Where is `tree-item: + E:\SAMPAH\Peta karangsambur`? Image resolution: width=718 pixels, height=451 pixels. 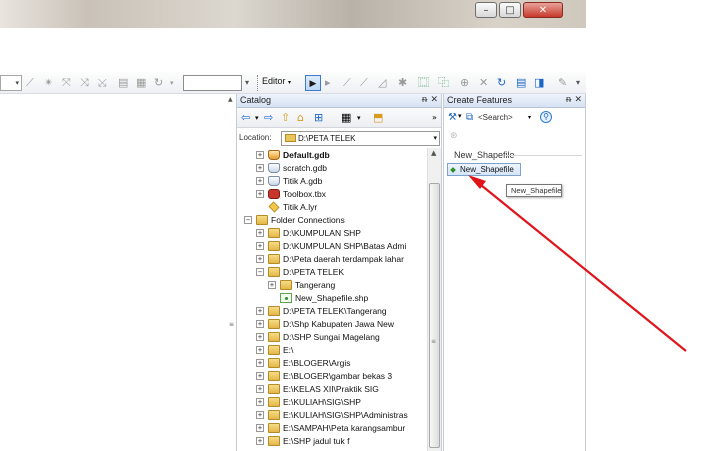 tree-item: + E:\SAMPAH\Peta karangsambur is located at coordinates (330, 427).